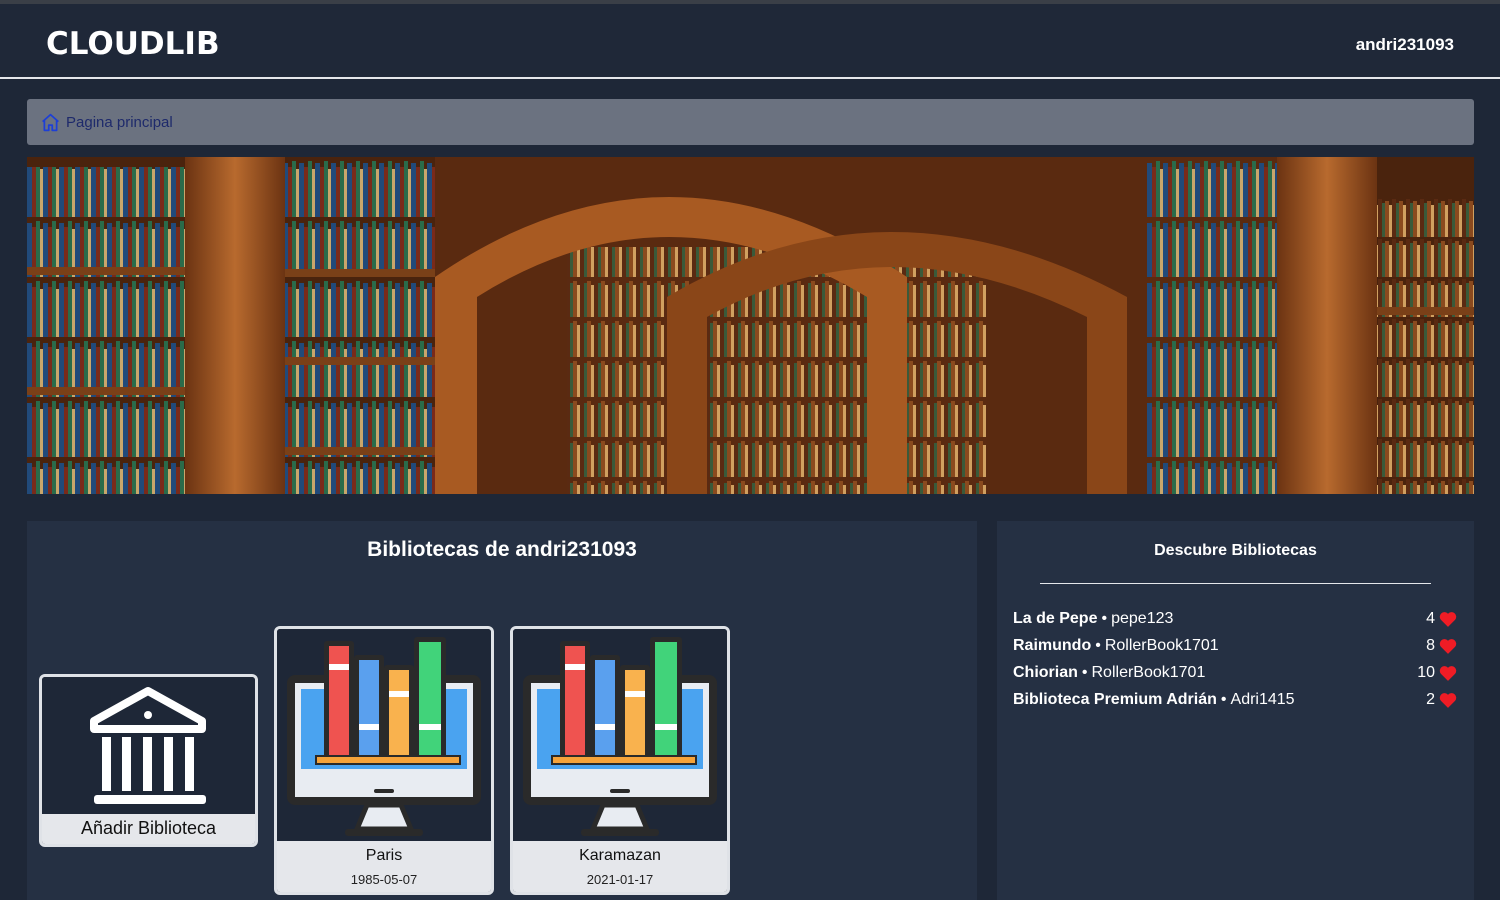 This screenshot has width=1500, height=900. What do you see at coordinates (1430, 645) in the screenshot?
I see `likes-count: 8` at bounding box center [1430, 645].